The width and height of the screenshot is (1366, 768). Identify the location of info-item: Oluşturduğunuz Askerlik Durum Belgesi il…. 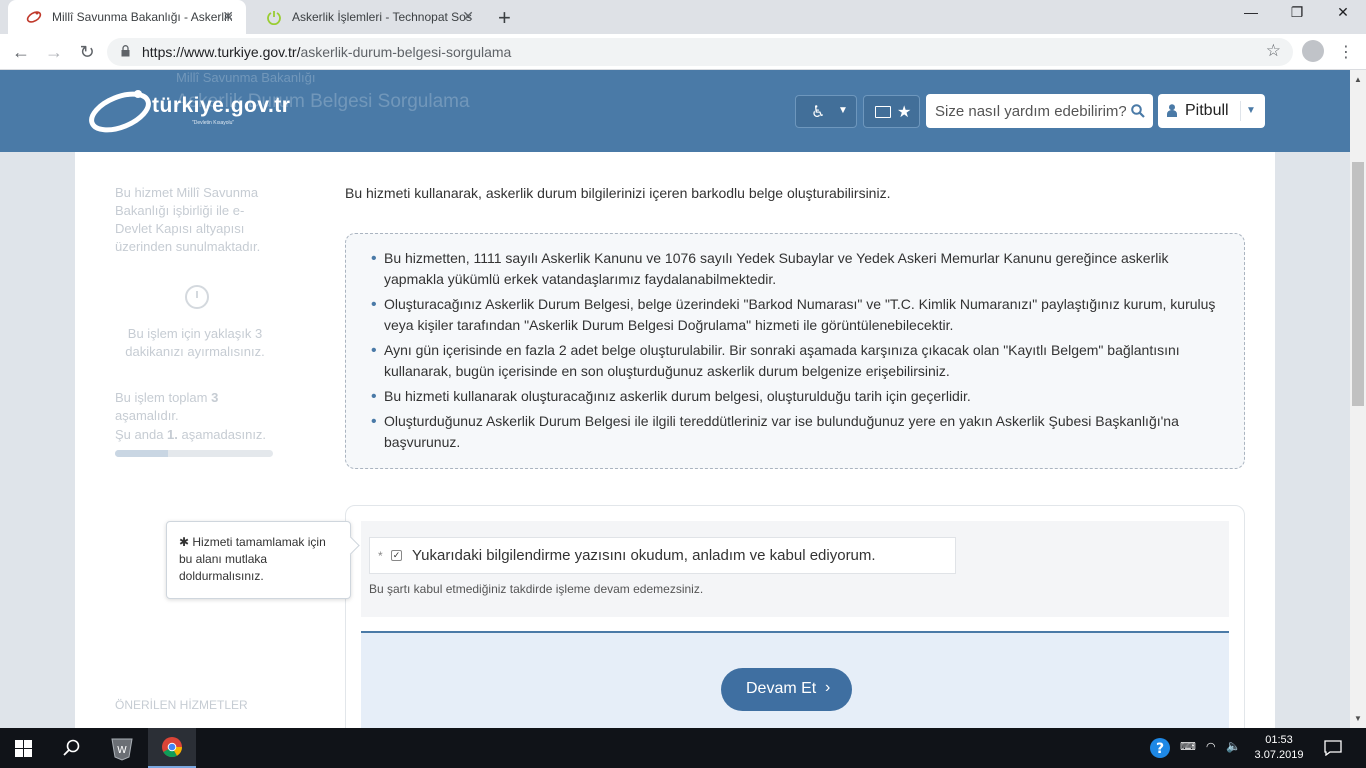
(793, 432).